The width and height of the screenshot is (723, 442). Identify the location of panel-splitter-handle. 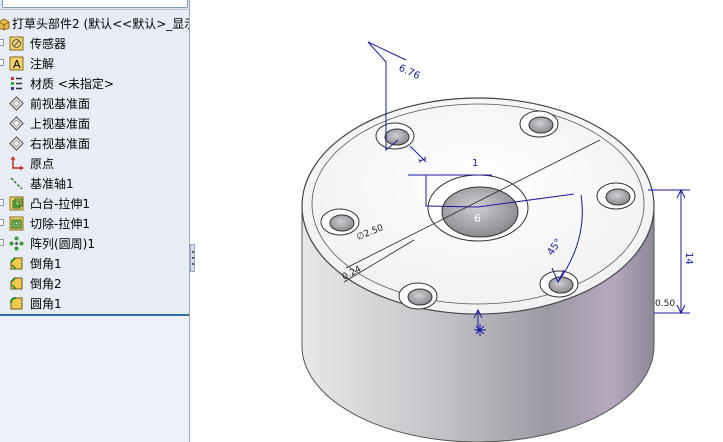
(192, 258).